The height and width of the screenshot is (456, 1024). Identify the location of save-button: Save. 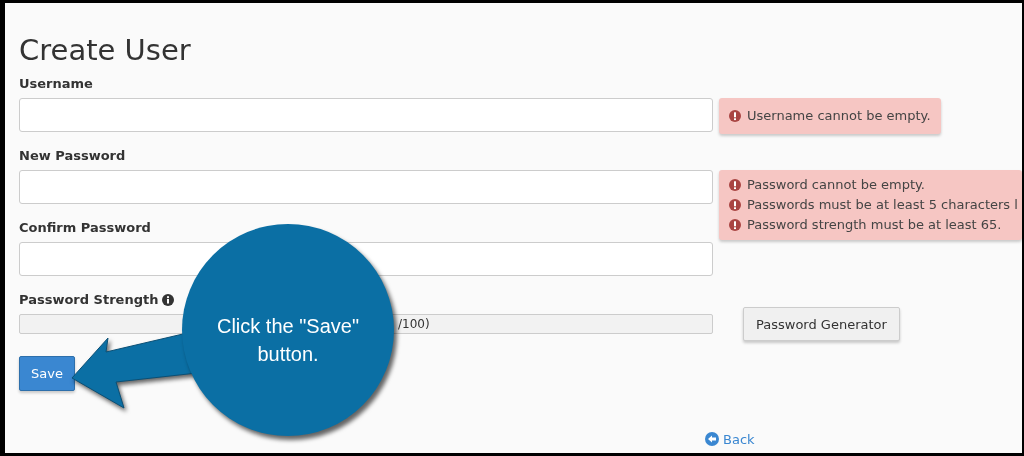
(47, 373).